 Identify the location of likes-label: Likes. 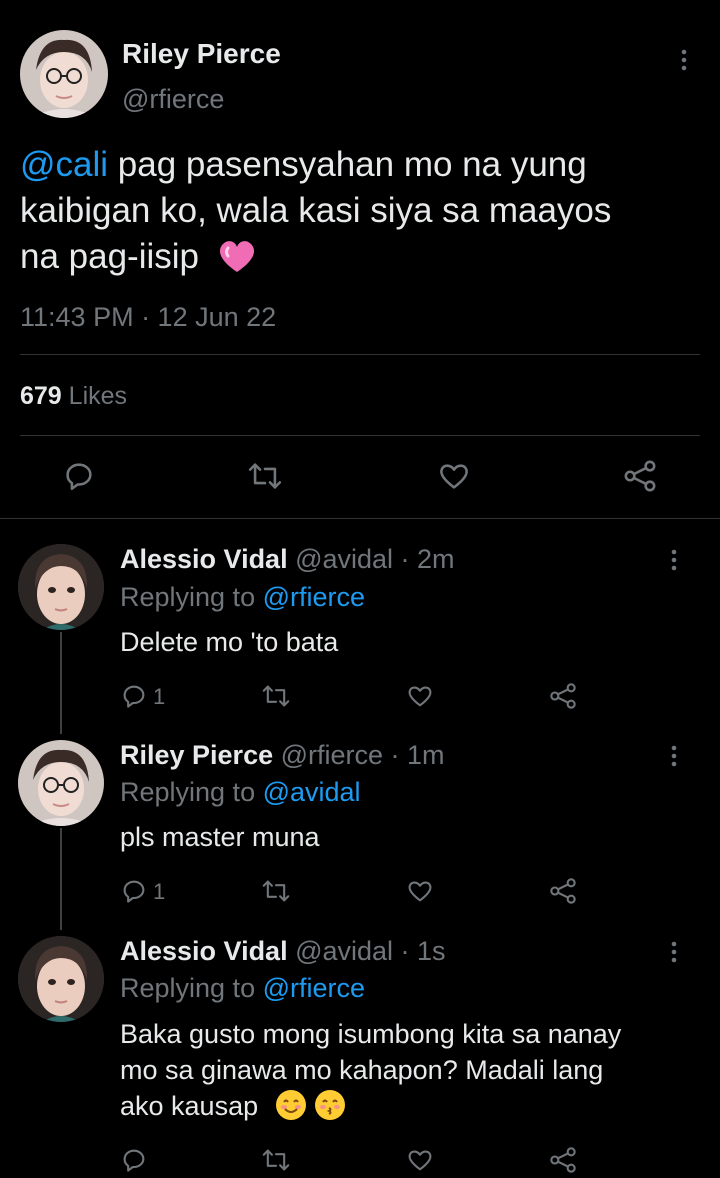
(94, 396).